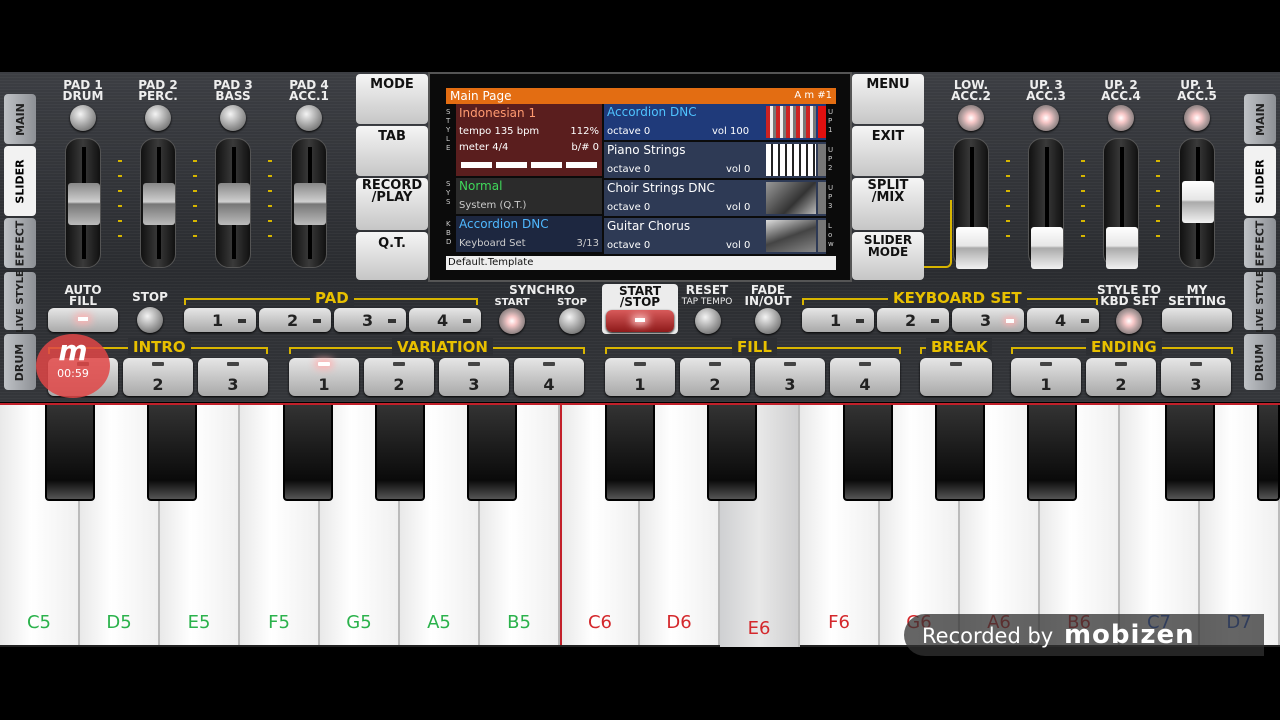 This screenshot has height=720, width=1280. I want to click on pad1-slider, so click(83, 203).